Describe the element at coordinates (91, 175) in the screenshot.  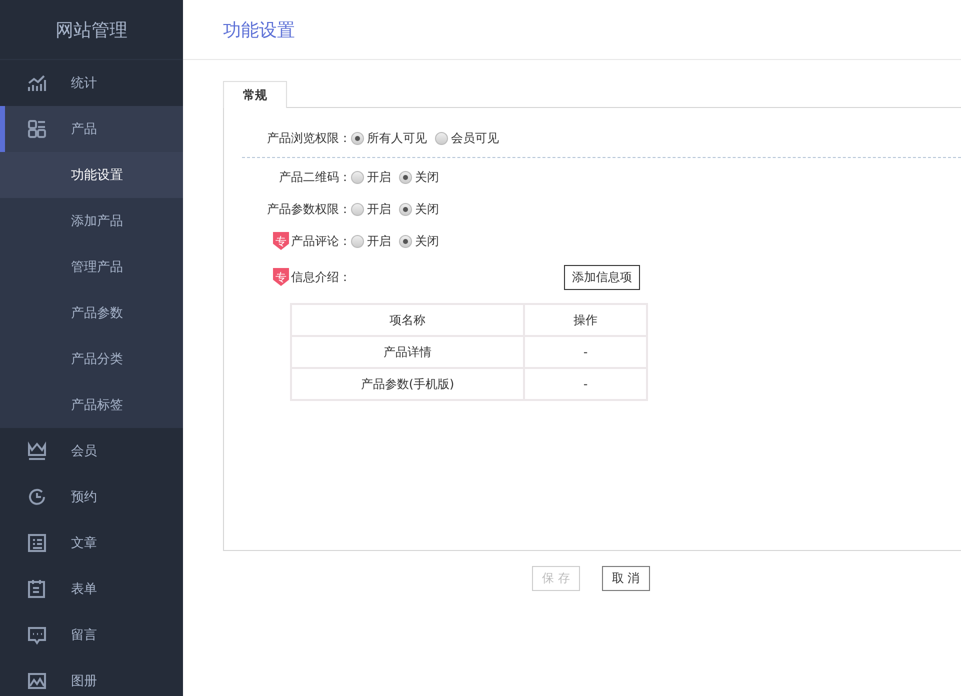
I see `submenu-item: 功能设置` at that location.